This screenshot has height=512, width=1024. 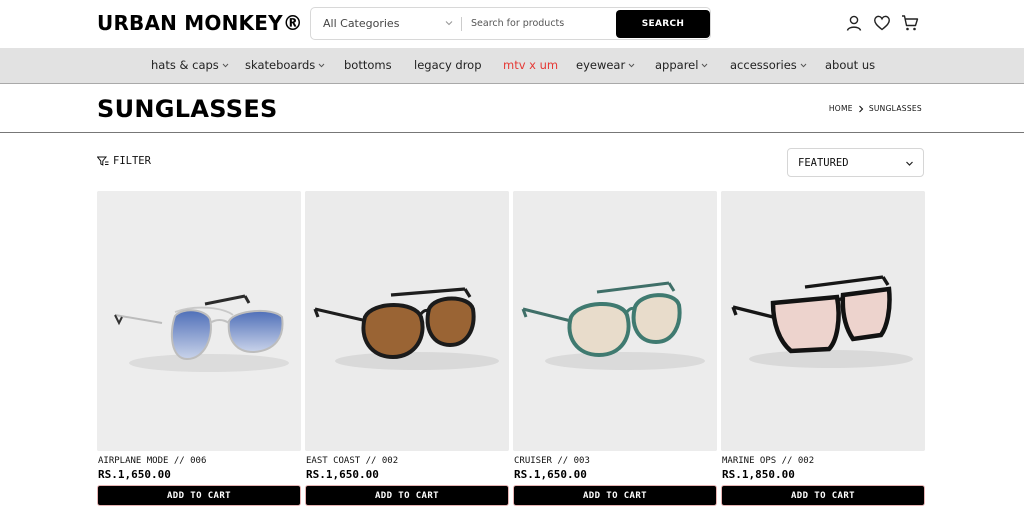 I want to click on nav-item-label: about us, so click(x=850, y=65).